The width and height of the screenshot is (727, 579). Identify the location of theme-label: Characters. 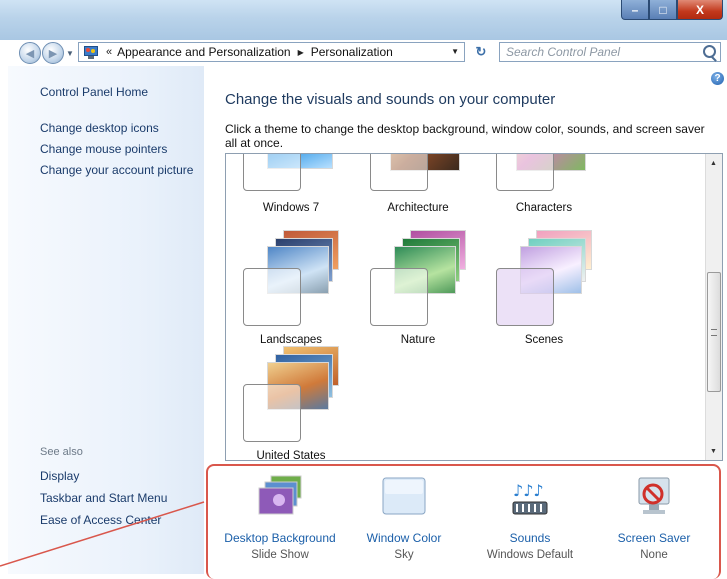
(544, 208).